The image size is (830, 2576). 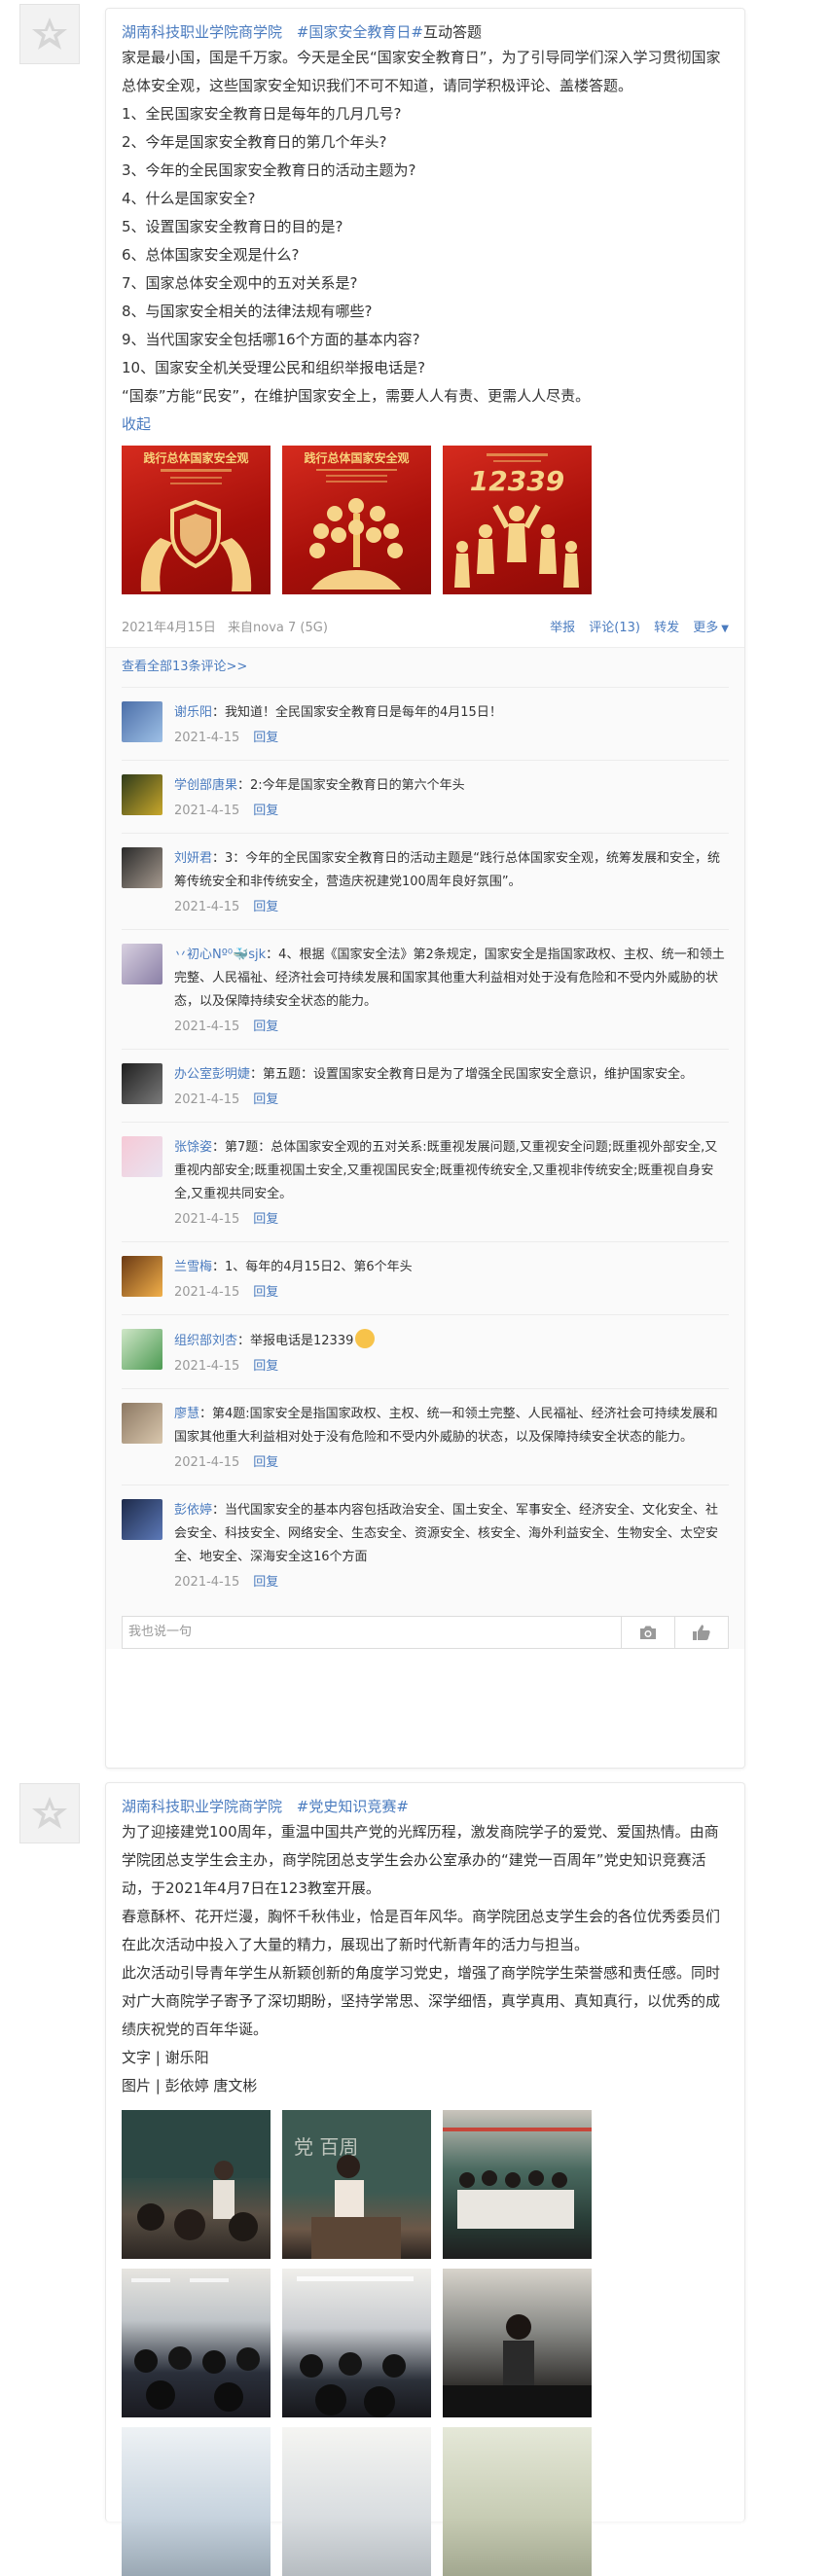 I want to click on commenter-name: 丷初心Nº⁰🐳sjk, so click(x=220, y=955).